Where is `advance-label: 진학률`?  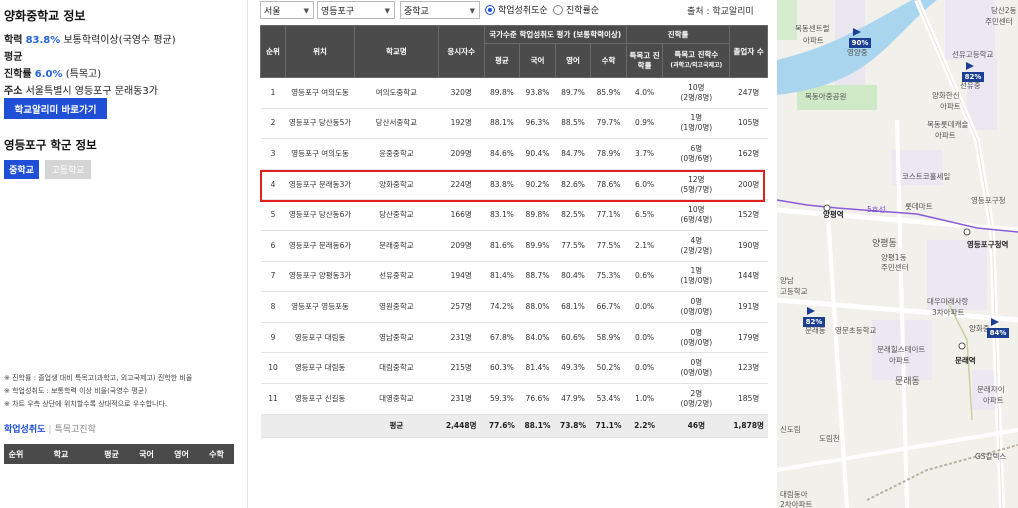
advance-label: 진학률 is located at coordinates (18, 74).